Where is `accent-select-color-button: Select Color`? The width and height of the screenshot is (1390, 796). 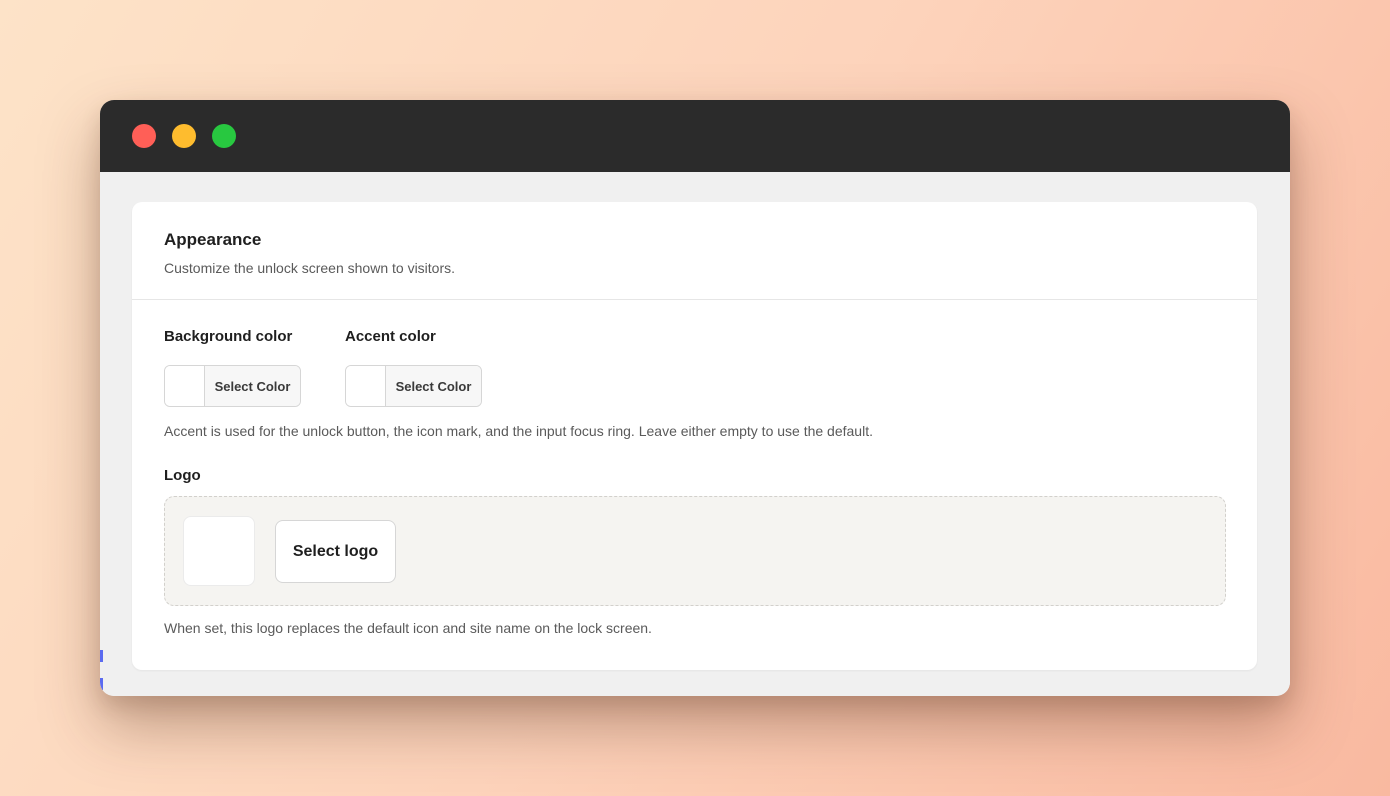
accent-select-color-button: Select Color is located at coordinates (433, 386).